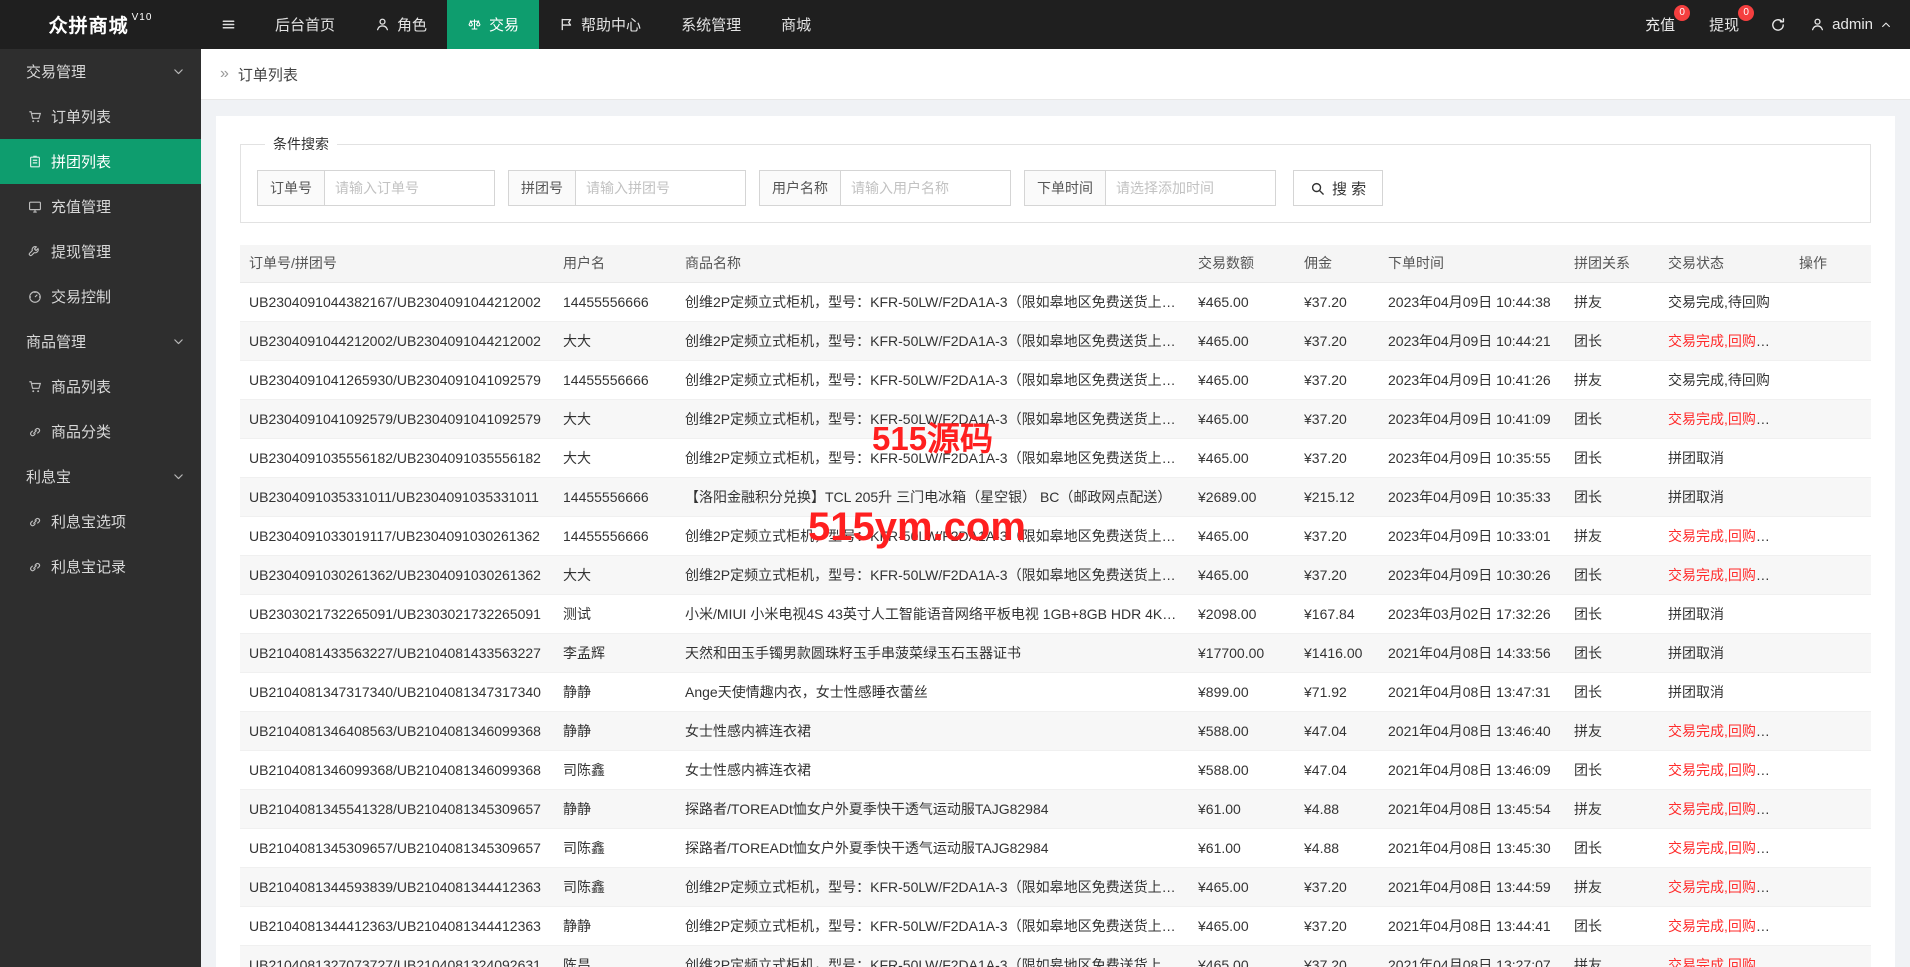 The width and height of the screenshot is (1910, 967). What do you see at coordinates (1191, 188) in the screenshot?
I see `field-input-order-time` at bounding box center [1191, 188].